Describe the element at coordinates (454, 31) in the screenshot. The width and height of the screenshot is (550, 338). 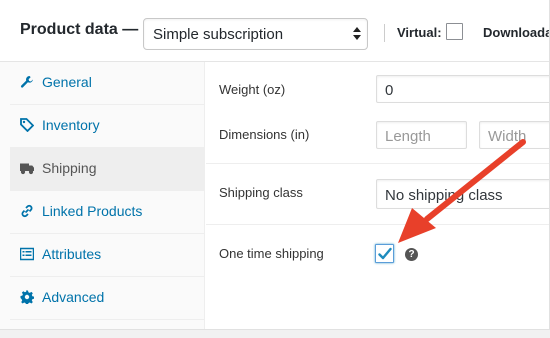
I see `virtual-checkbox` at that location.